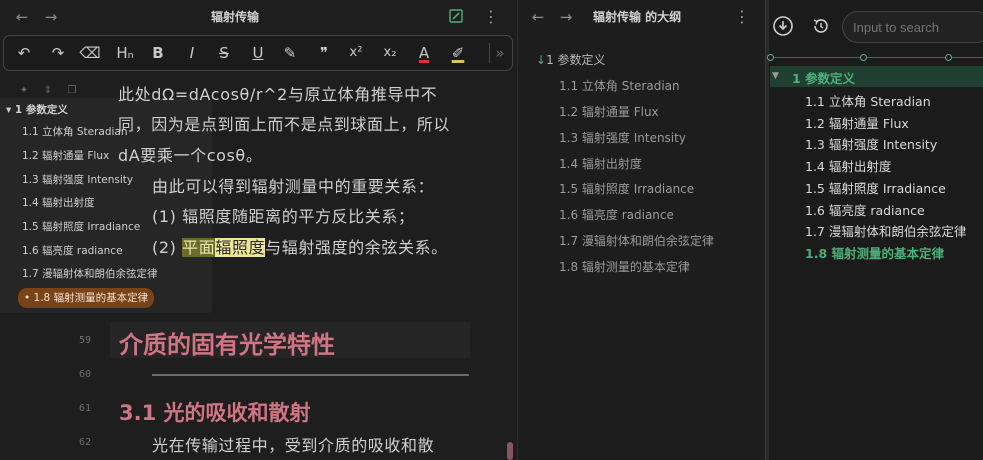 This screenshot has height=460, width=983. I want to click on outline-item: 1.4 辐射出射度, so click(600, 163).